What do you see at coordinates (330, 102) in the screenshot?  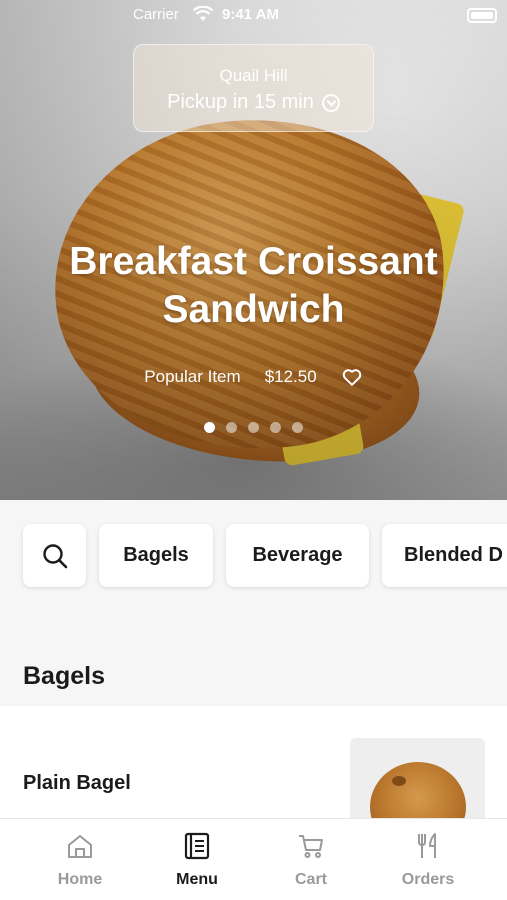 I see `chevron-down-circle-icon` at bounding box center [330, 102].